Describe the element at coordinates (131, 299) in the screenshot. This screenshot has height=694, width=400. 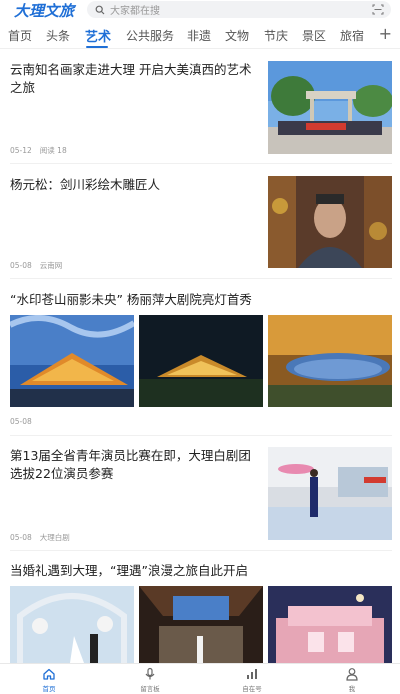
I see `article-title: “水印苍山丽影未央” 杨丽萍大剧院亮灯首秀` at that location.